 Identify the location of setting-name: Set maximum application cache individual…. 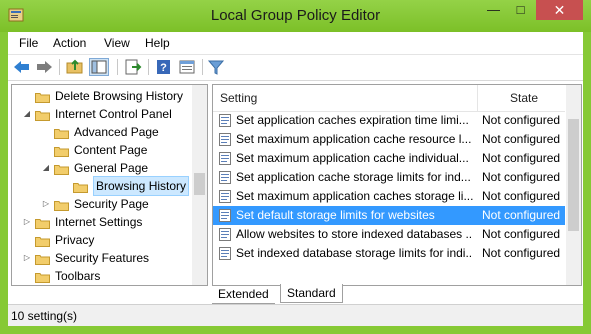
(352, 158).